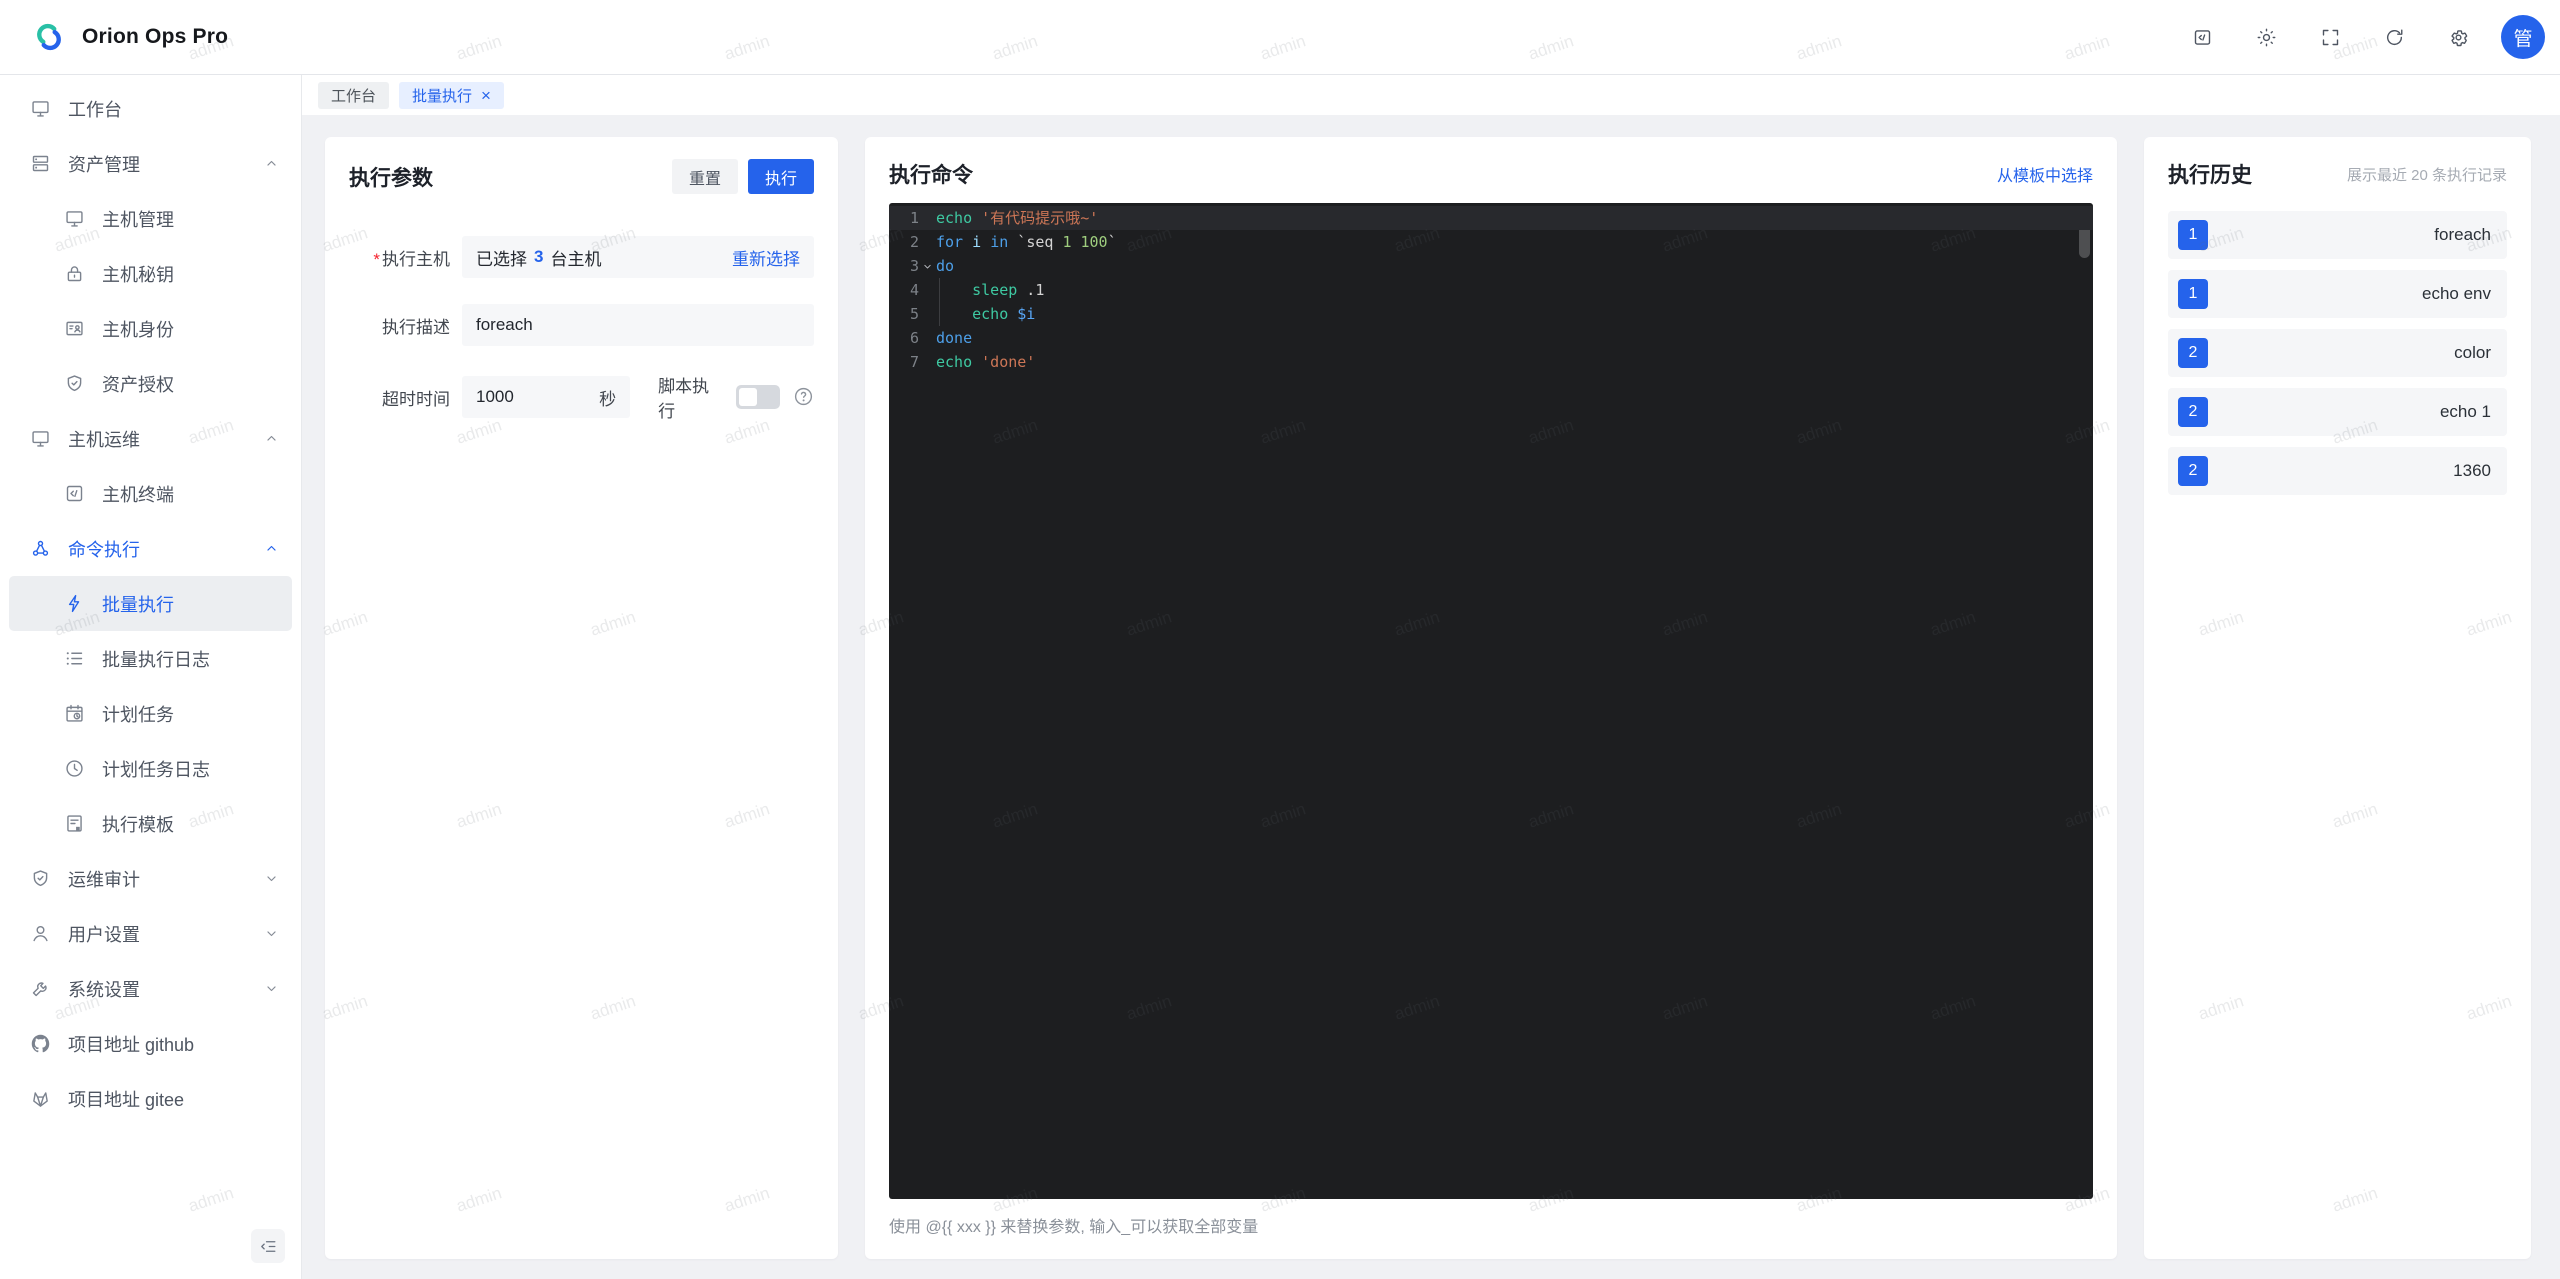 The height and width of the screenshot is (1279, 2560). Describe the element at coordinates (138, 384) in the screenshot. I see `sidebar-item-label: 资产授权` at that location.